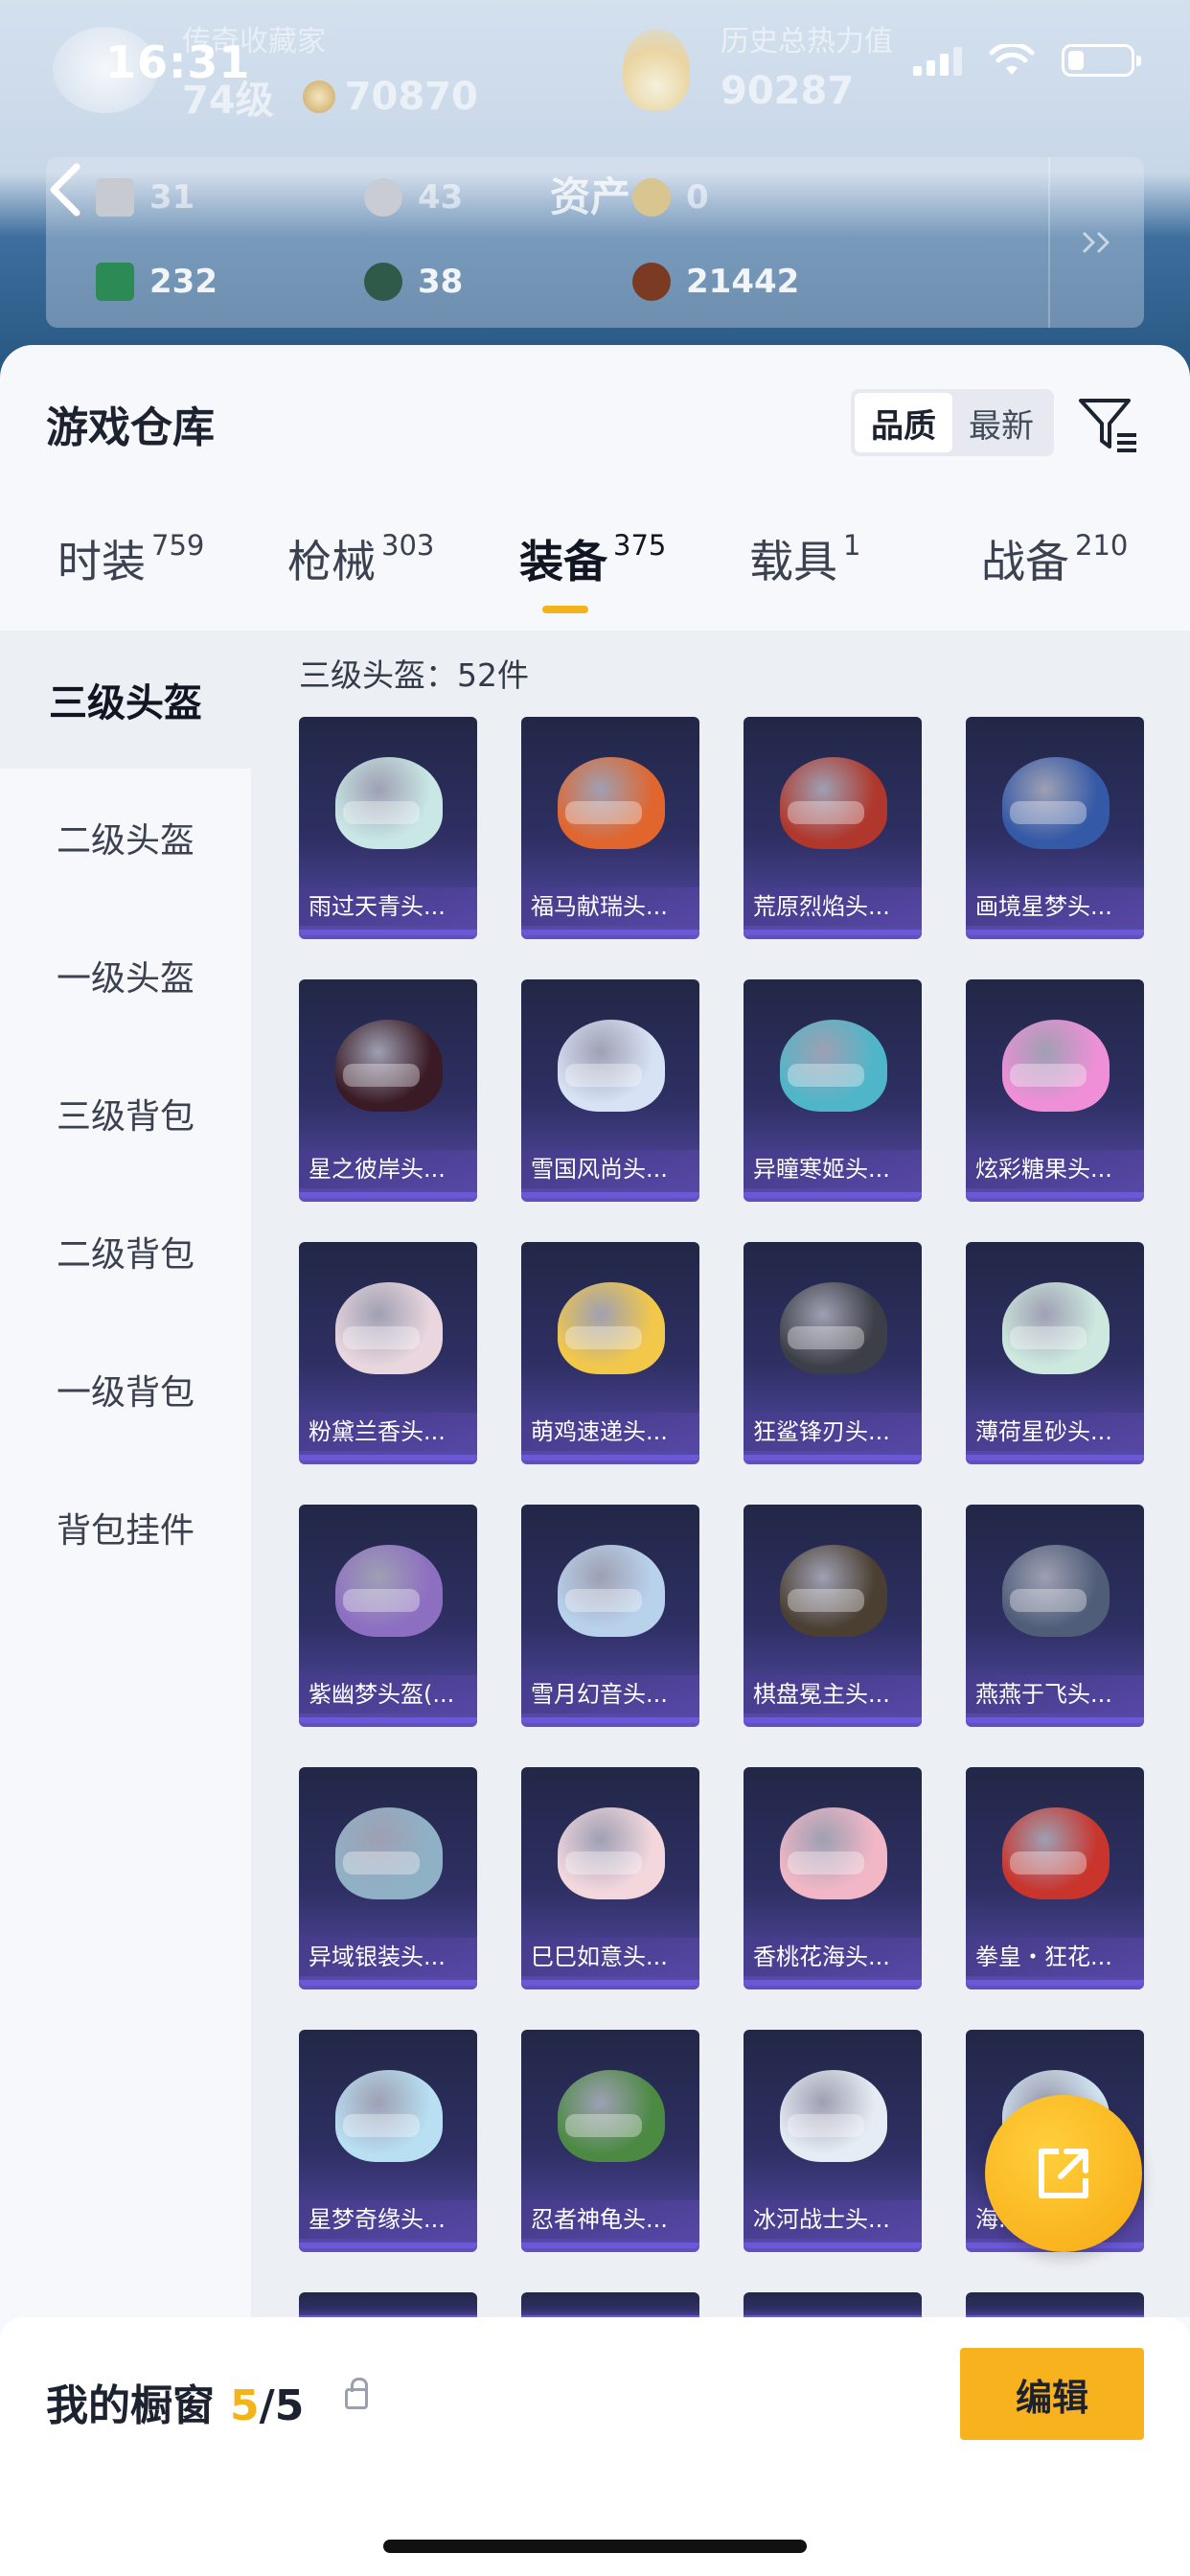 The height and width of the screenshot is (2576, 1190). I want to click on tab-equipment: 装备 375, so click(592, 558).